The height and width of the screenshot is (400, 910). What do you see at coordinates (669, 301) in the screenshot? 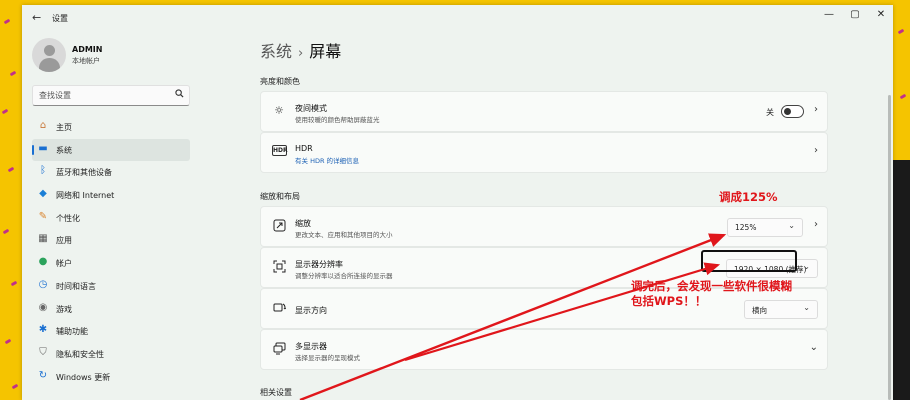
I see `annotation-blur-note-line2: 包括WPS！！` at bounding box center [669, 301].